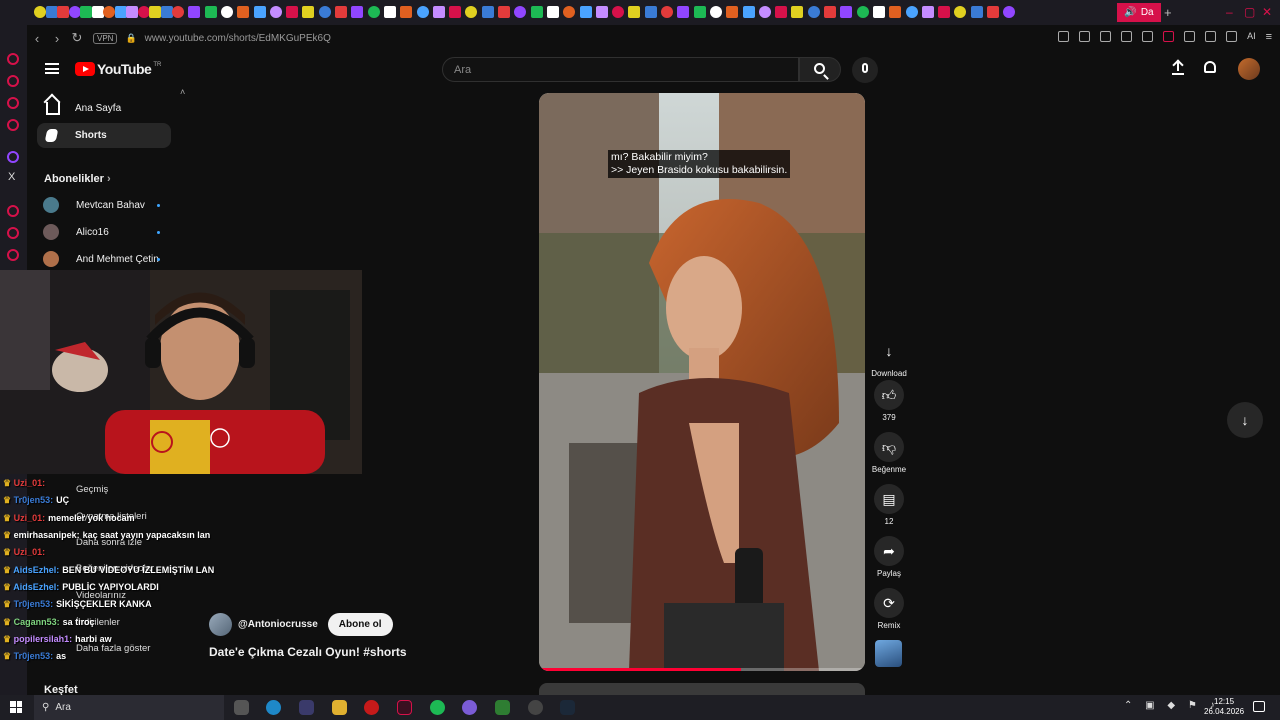 The height and width of the screenshot is (720, 1280). What do you see at coordinates (278, 624) in the screenshot?
I see `channel-name: @Antoniocrusse` at bounding box center [278, 624].